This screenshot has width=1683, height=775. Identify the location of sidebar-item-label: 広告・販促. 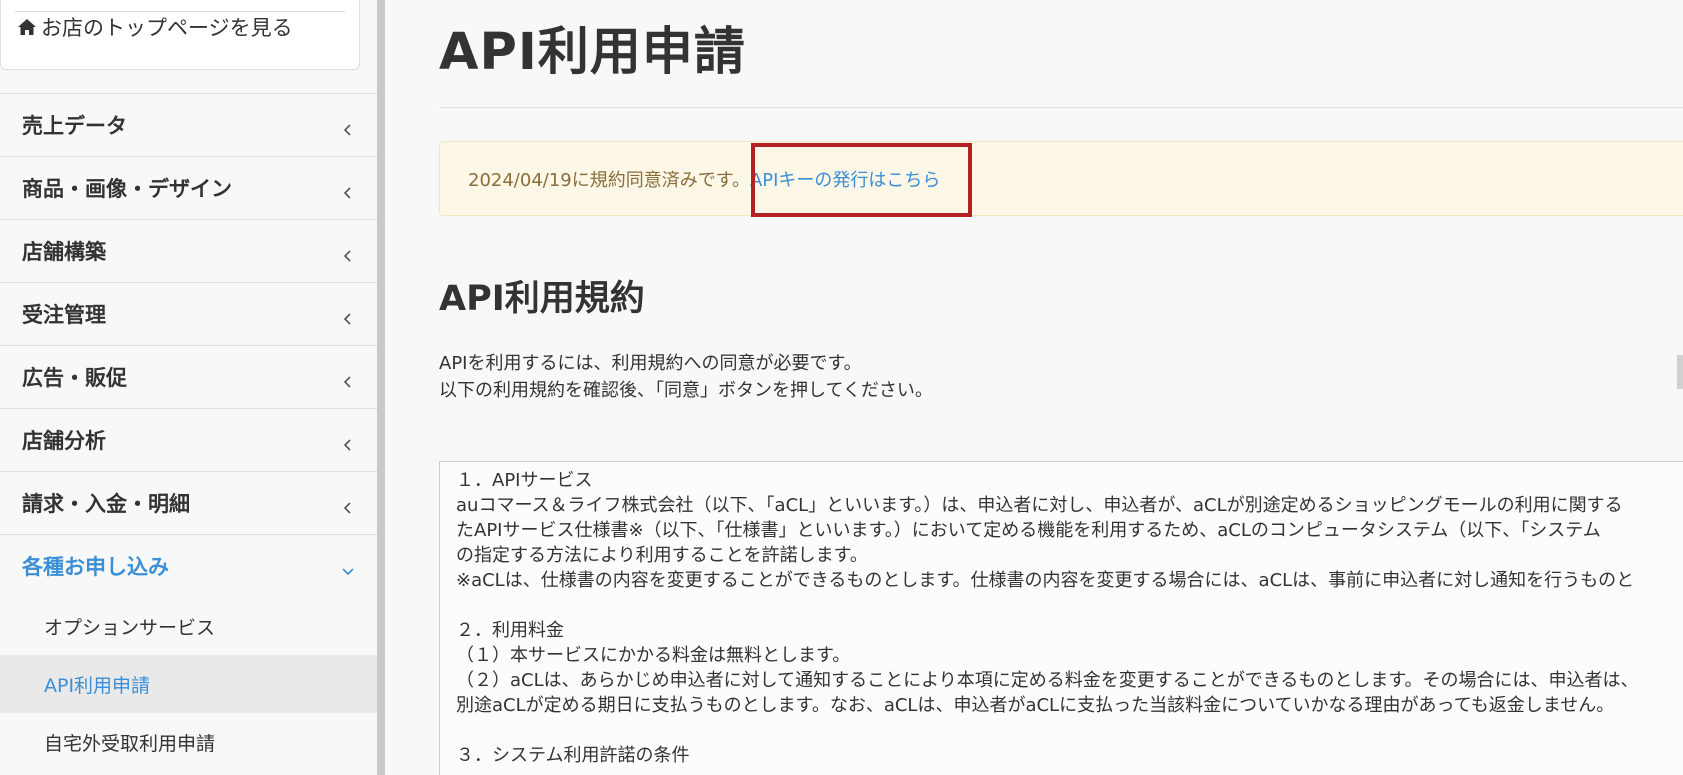
(74, 378).